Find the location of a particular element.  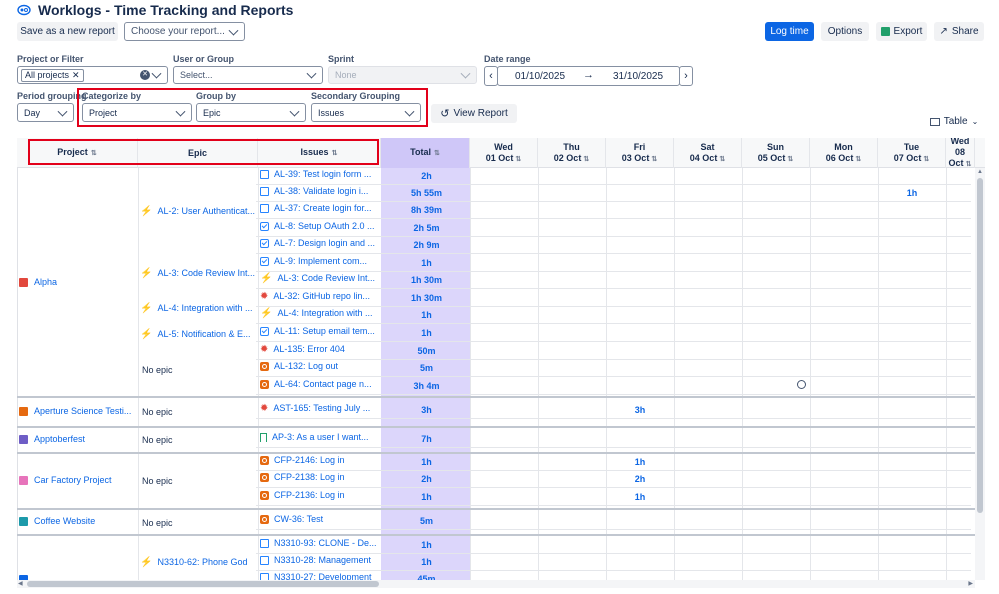

save-as-new-report-button: Save as a new report is located at coordinates (67, 31).